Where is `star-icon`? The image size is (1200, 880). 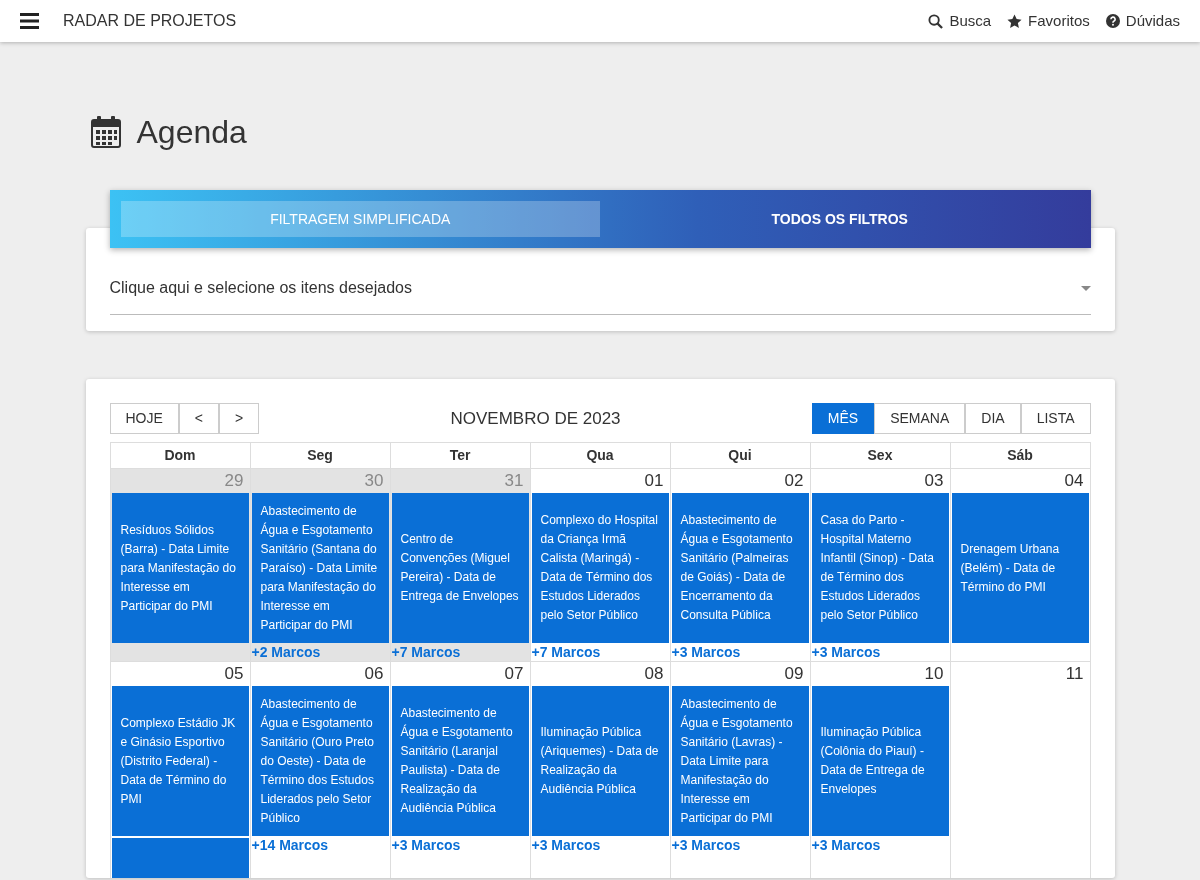
star-icon is located at coordinates (1015, 21).